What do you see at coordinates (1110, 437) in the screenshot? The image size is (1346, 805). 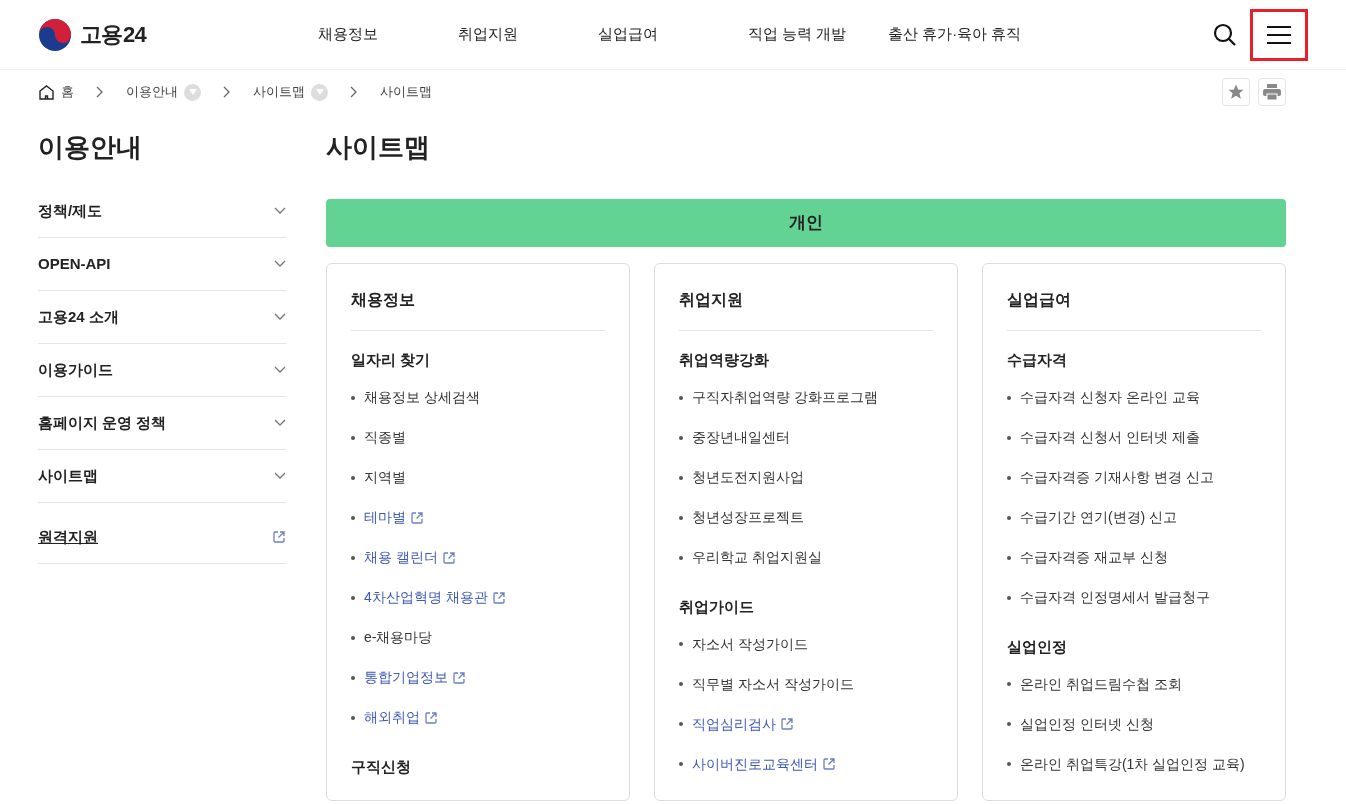 I see `sitemap-link: 수급자격 신청서 인터넷 제출` at bounding box center [1110, 437].